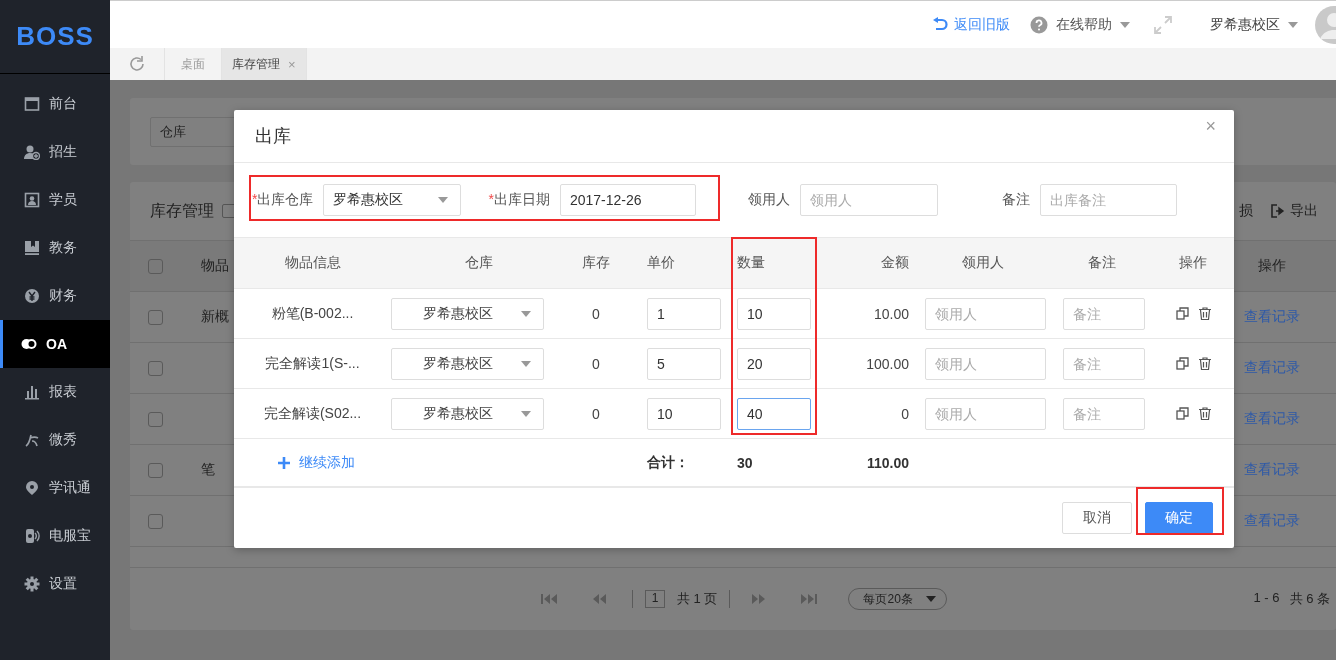 This screenshot has height=660, width=1336. Describe the element at coordinates (596, 263) in the screenshot. I see `column-header: 库存` at that location.